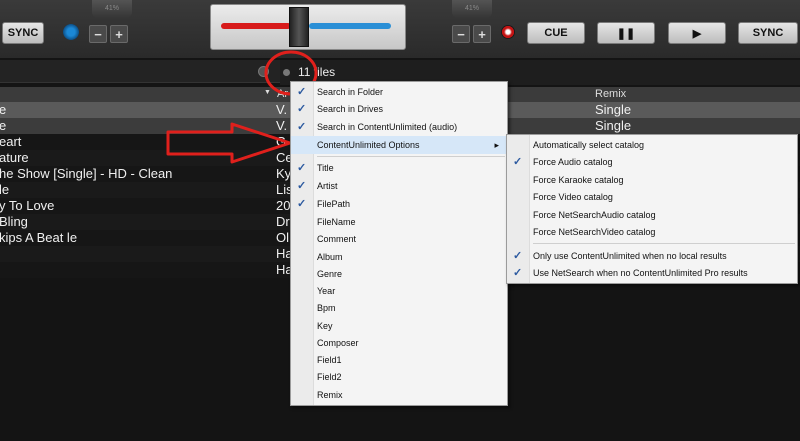 This screenshot has width=800, height=441. I want to click on menu-item-13: Key, so click(399, 326).